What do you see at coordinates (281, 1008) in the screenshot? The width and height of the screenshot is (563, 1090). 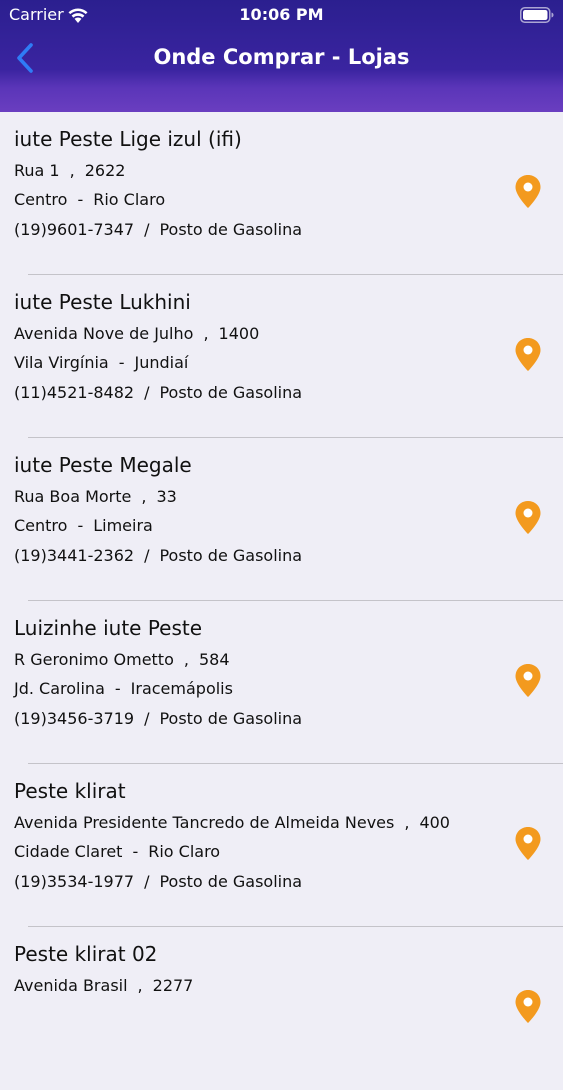 I see `list-item: Peste klirat 02 Avenida Brasil, 2277` at bounding box center [281, 1008].